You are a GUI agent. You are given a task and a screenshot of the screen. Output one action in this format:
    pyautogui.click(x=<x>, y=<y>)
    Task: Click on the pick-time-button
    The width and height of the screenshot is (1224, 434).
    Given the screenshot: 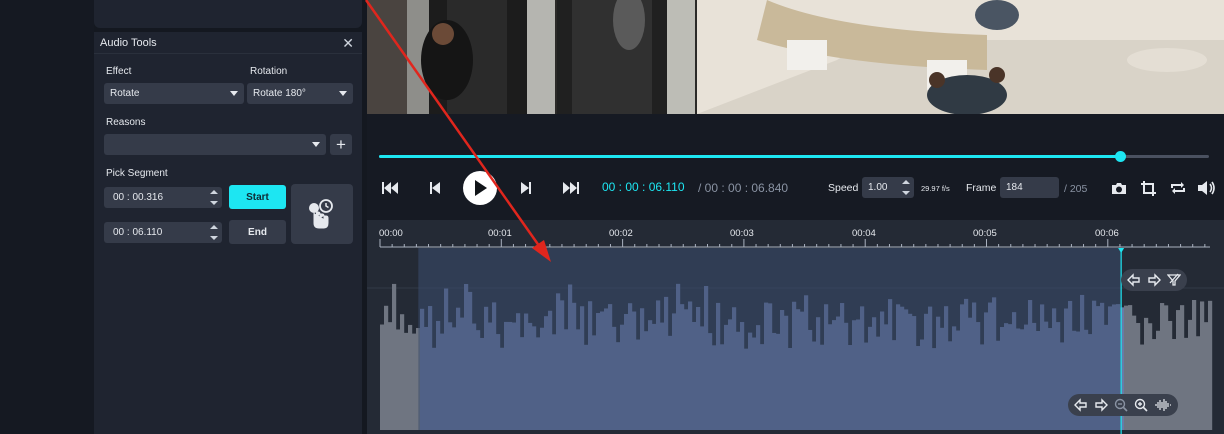 What is the action you would take?
    pyautogui.click(x=322, y=214)
    